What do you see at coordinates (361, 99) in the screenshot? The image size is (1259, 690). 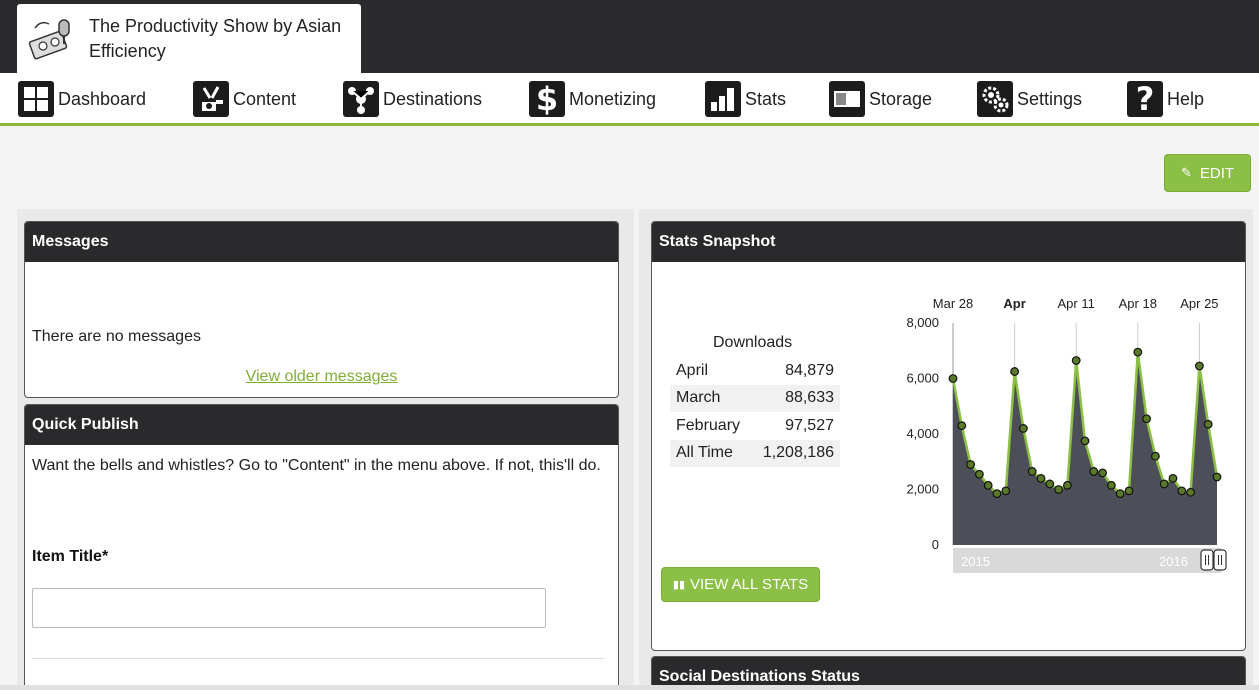 I see `destinations-share-icon` at bounding box center [361, 99].